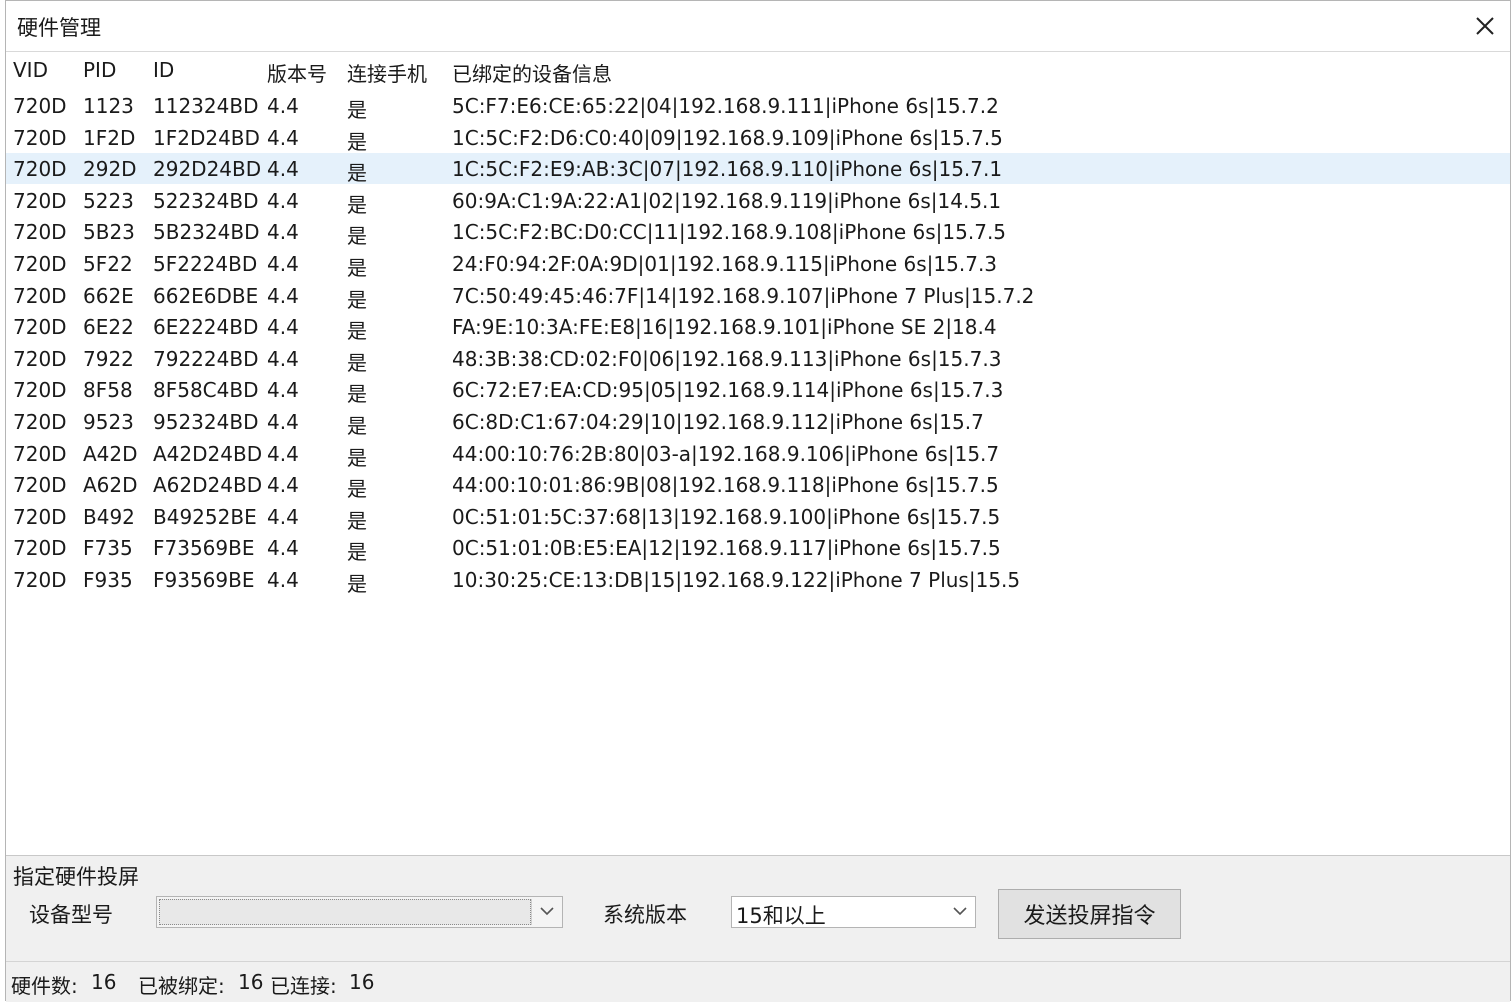  I want to click on panel-title: 指定硬件投屏, so click(76, 877).